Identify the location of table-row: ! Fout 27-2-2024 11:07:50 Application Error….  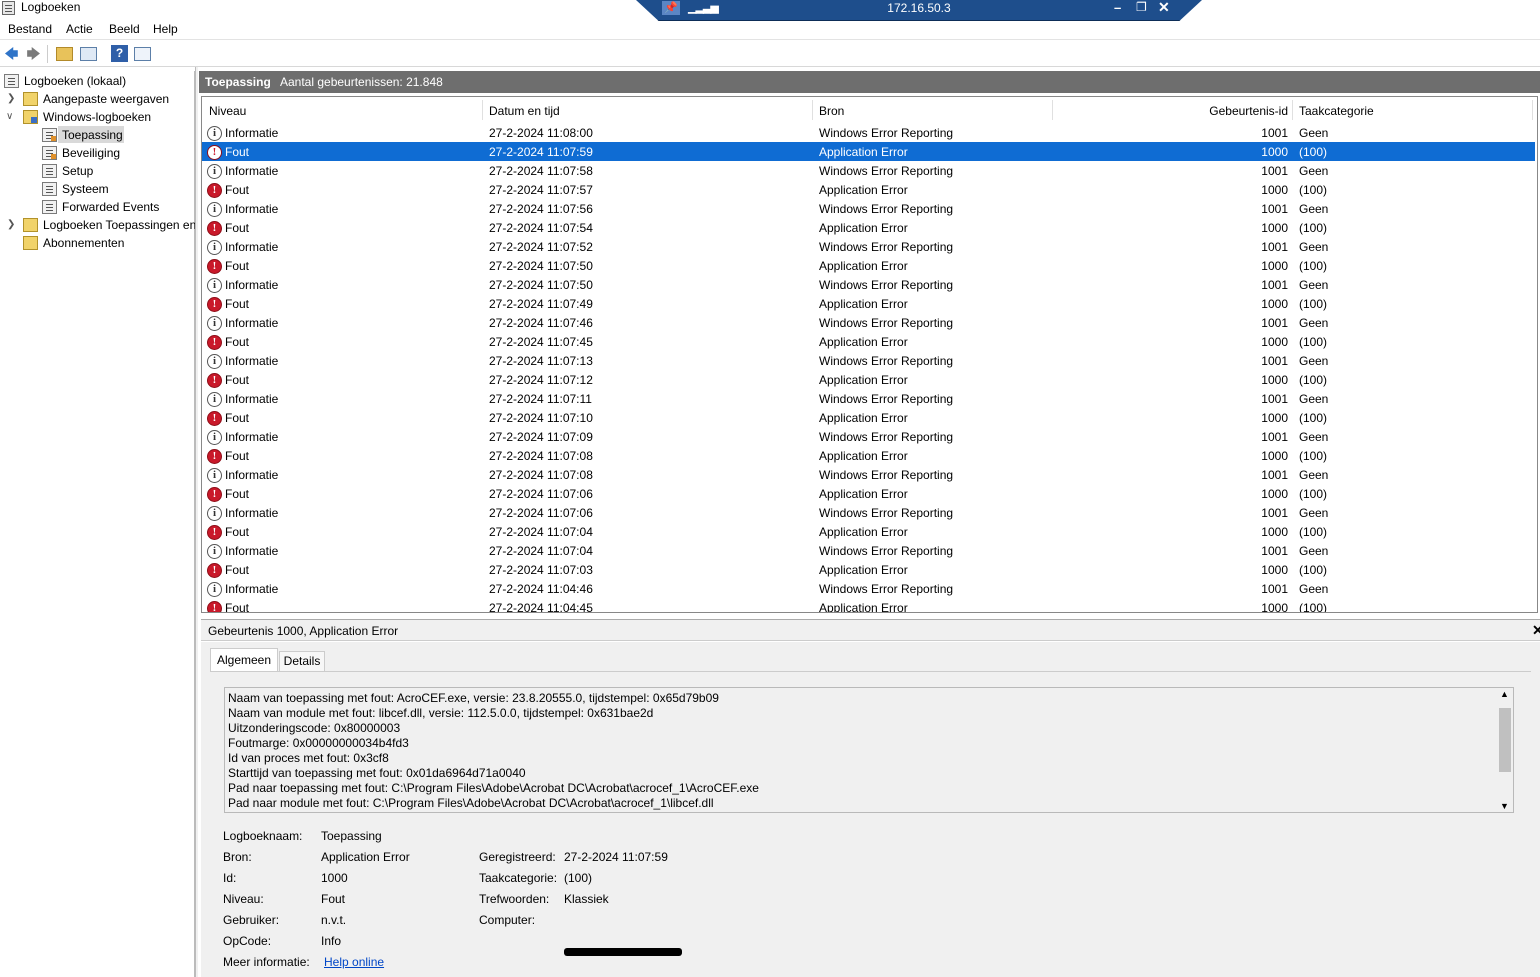
(868, 265).